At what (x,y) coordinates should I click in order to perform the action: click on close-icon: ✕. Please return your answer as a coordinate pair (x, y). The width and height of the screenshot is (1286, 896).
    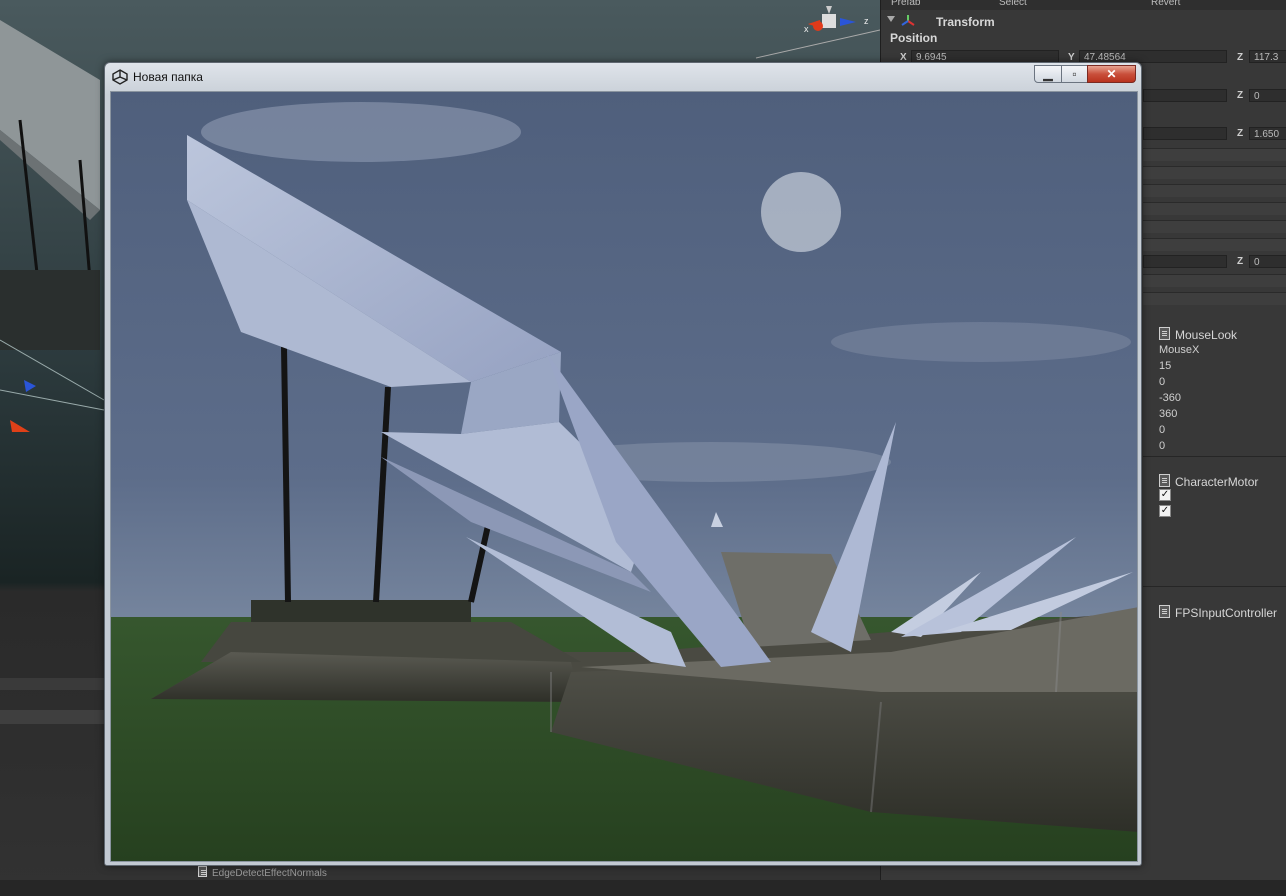
    Looking at the image, I should click on (1111, 74).